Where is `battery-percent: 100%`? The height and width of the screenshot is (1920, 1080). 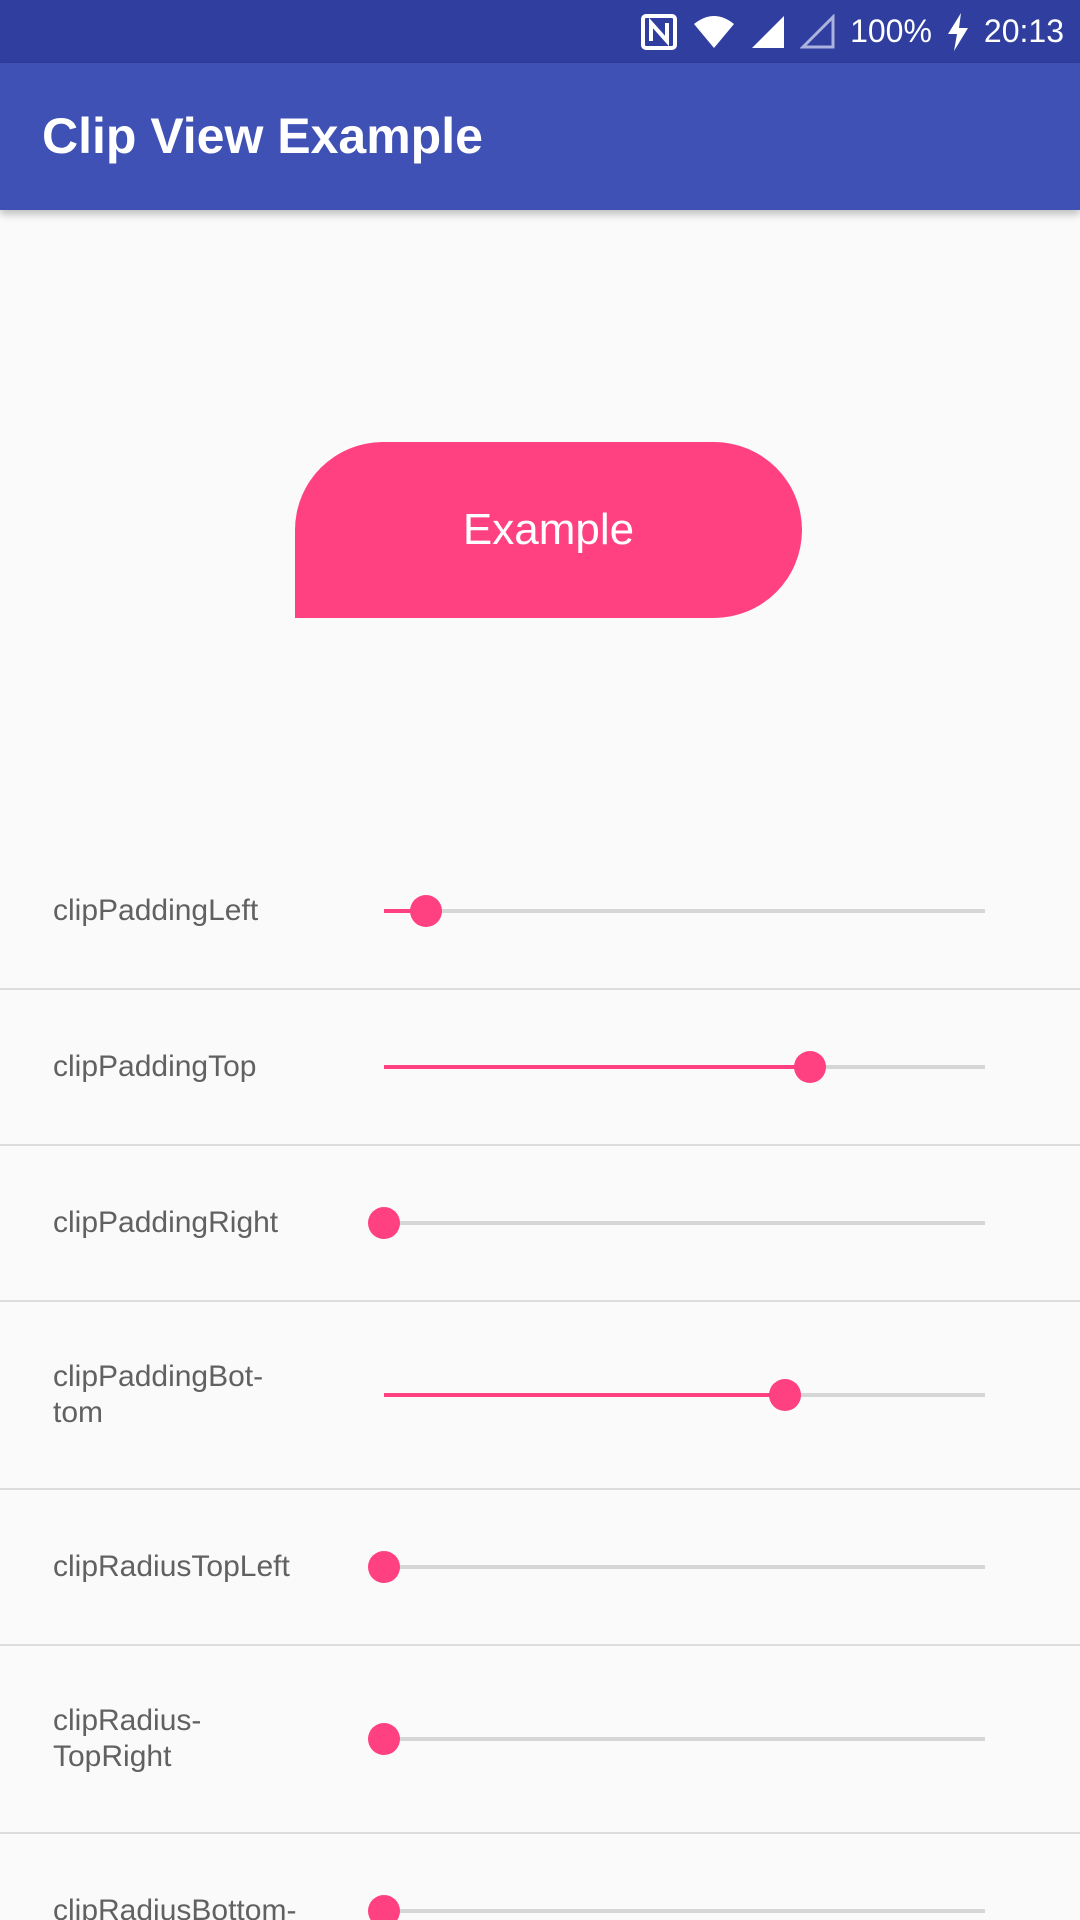 battery-percent: 100% is located at coordinates (891, 31).